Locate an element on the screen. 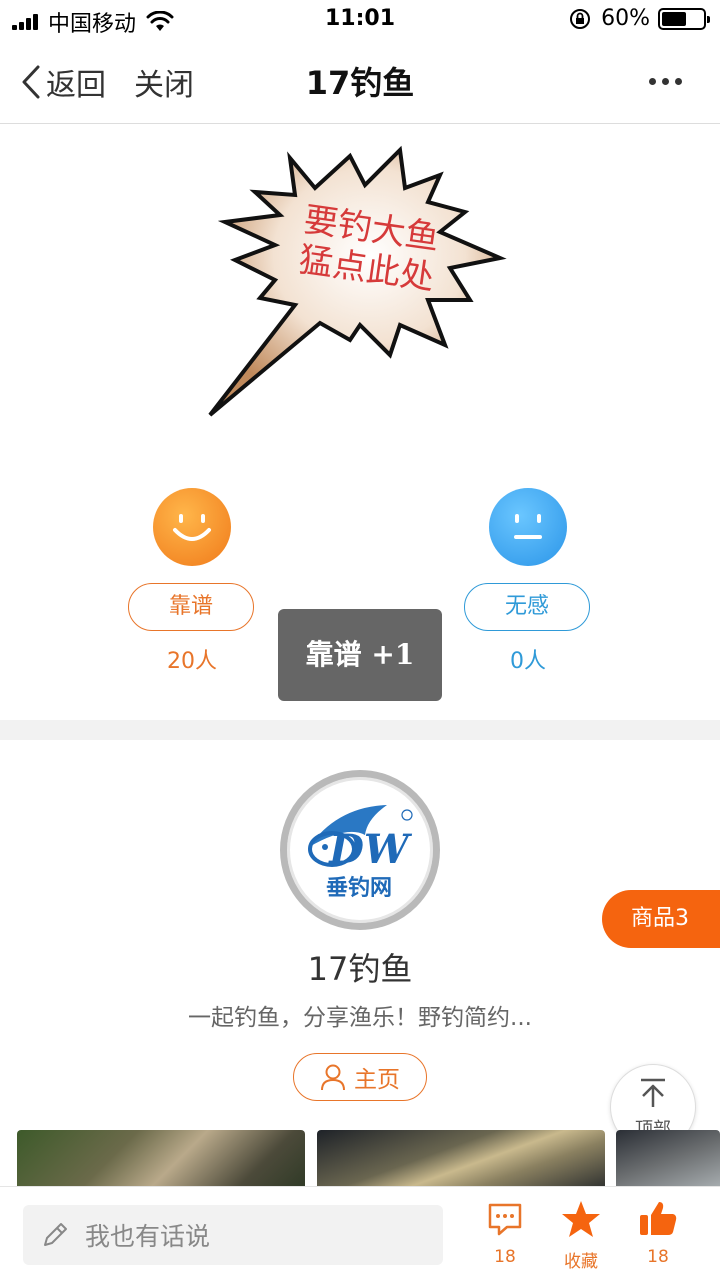 This screenshot has width=720, height=1280. user-icon is located at coordinates (333, 1077).